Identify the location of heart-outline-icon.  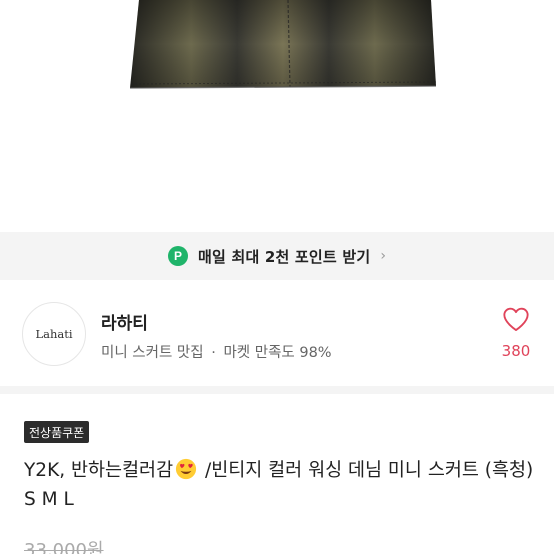
(516, 319).